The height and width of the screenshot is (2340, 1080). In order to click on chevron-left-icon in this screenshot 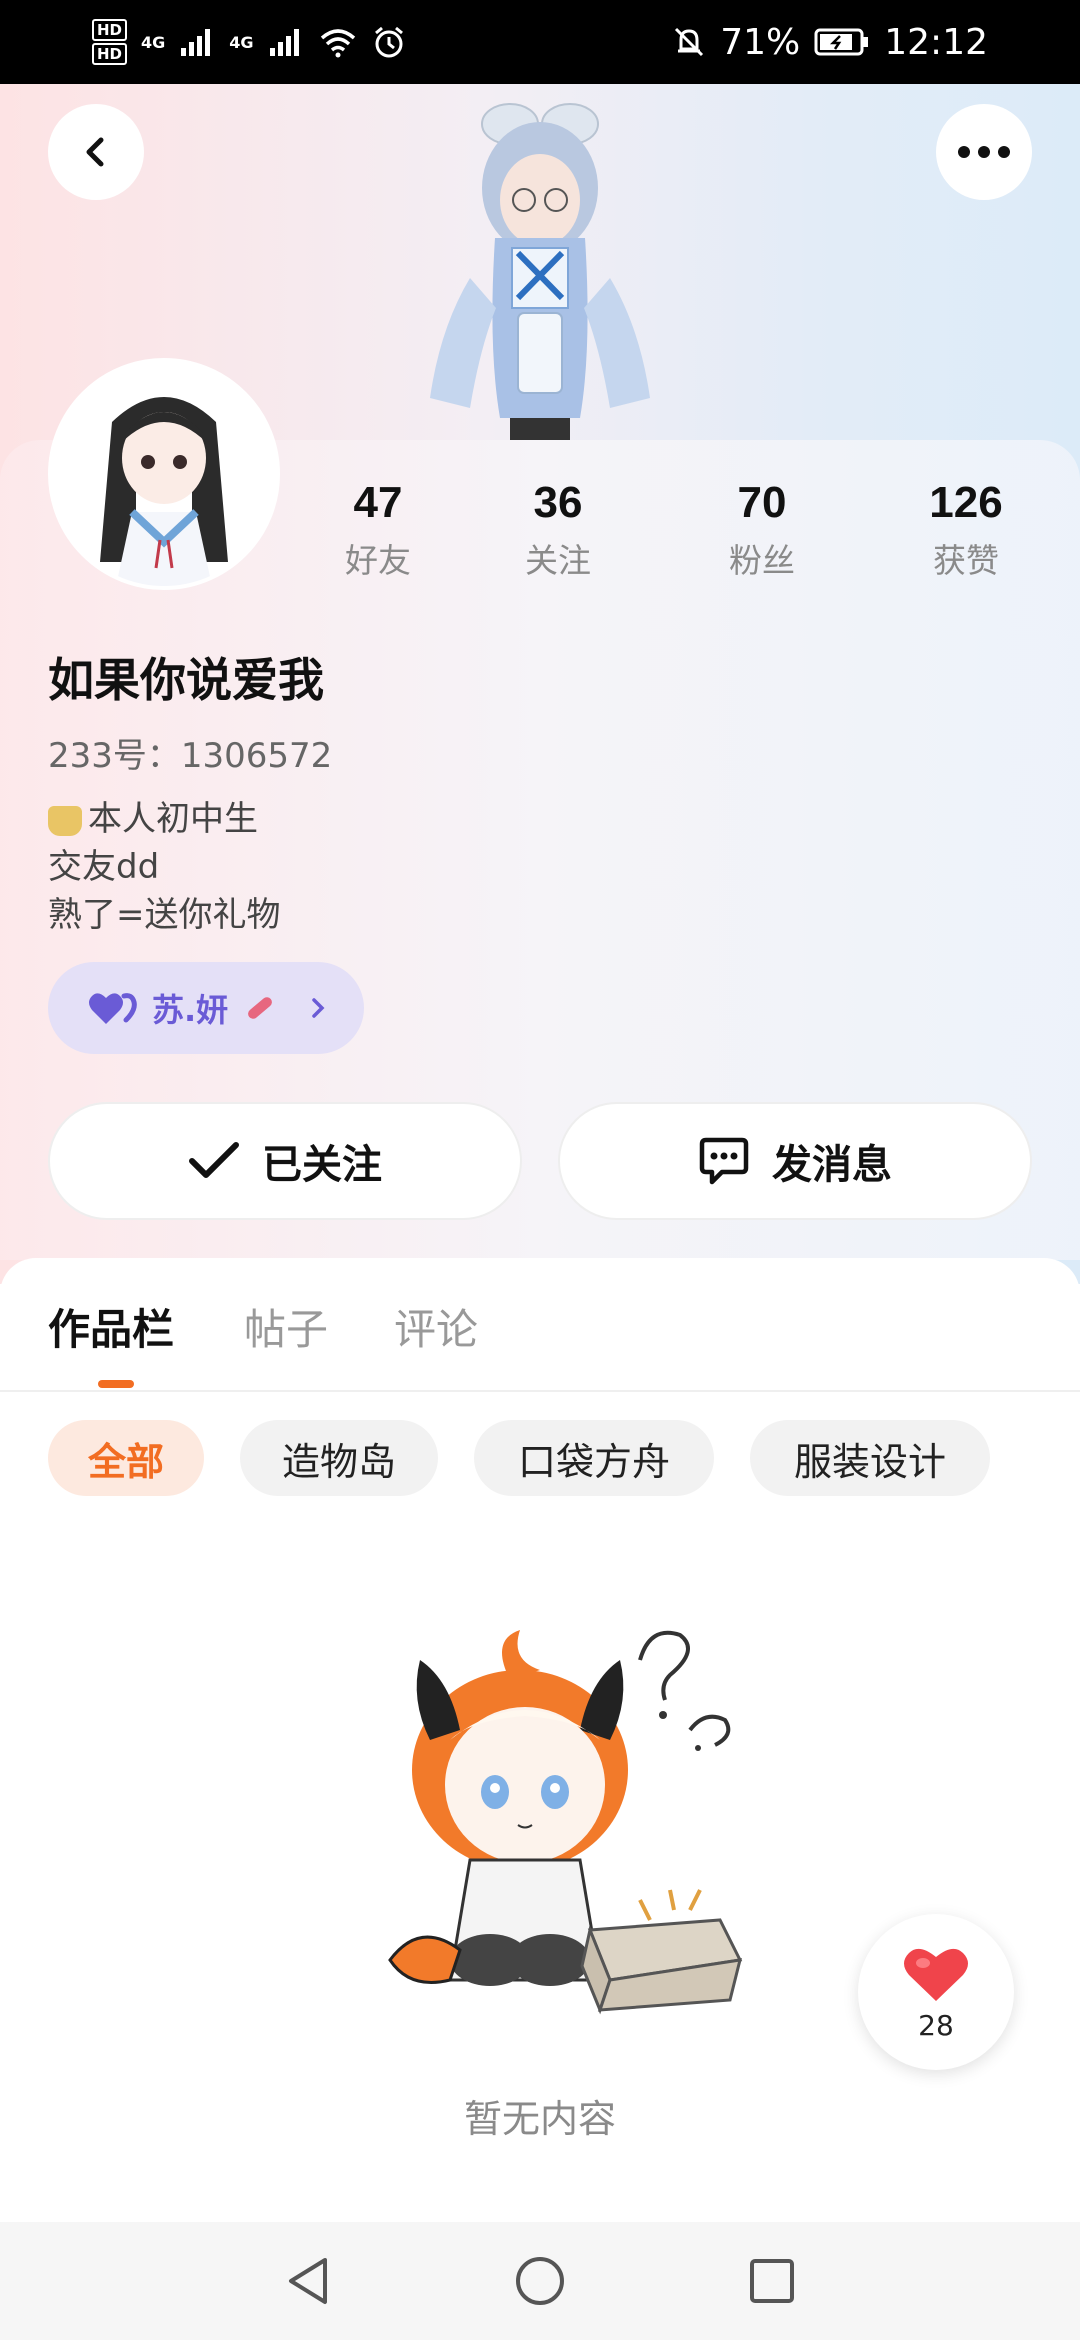, I will do `click(95, 152)`.